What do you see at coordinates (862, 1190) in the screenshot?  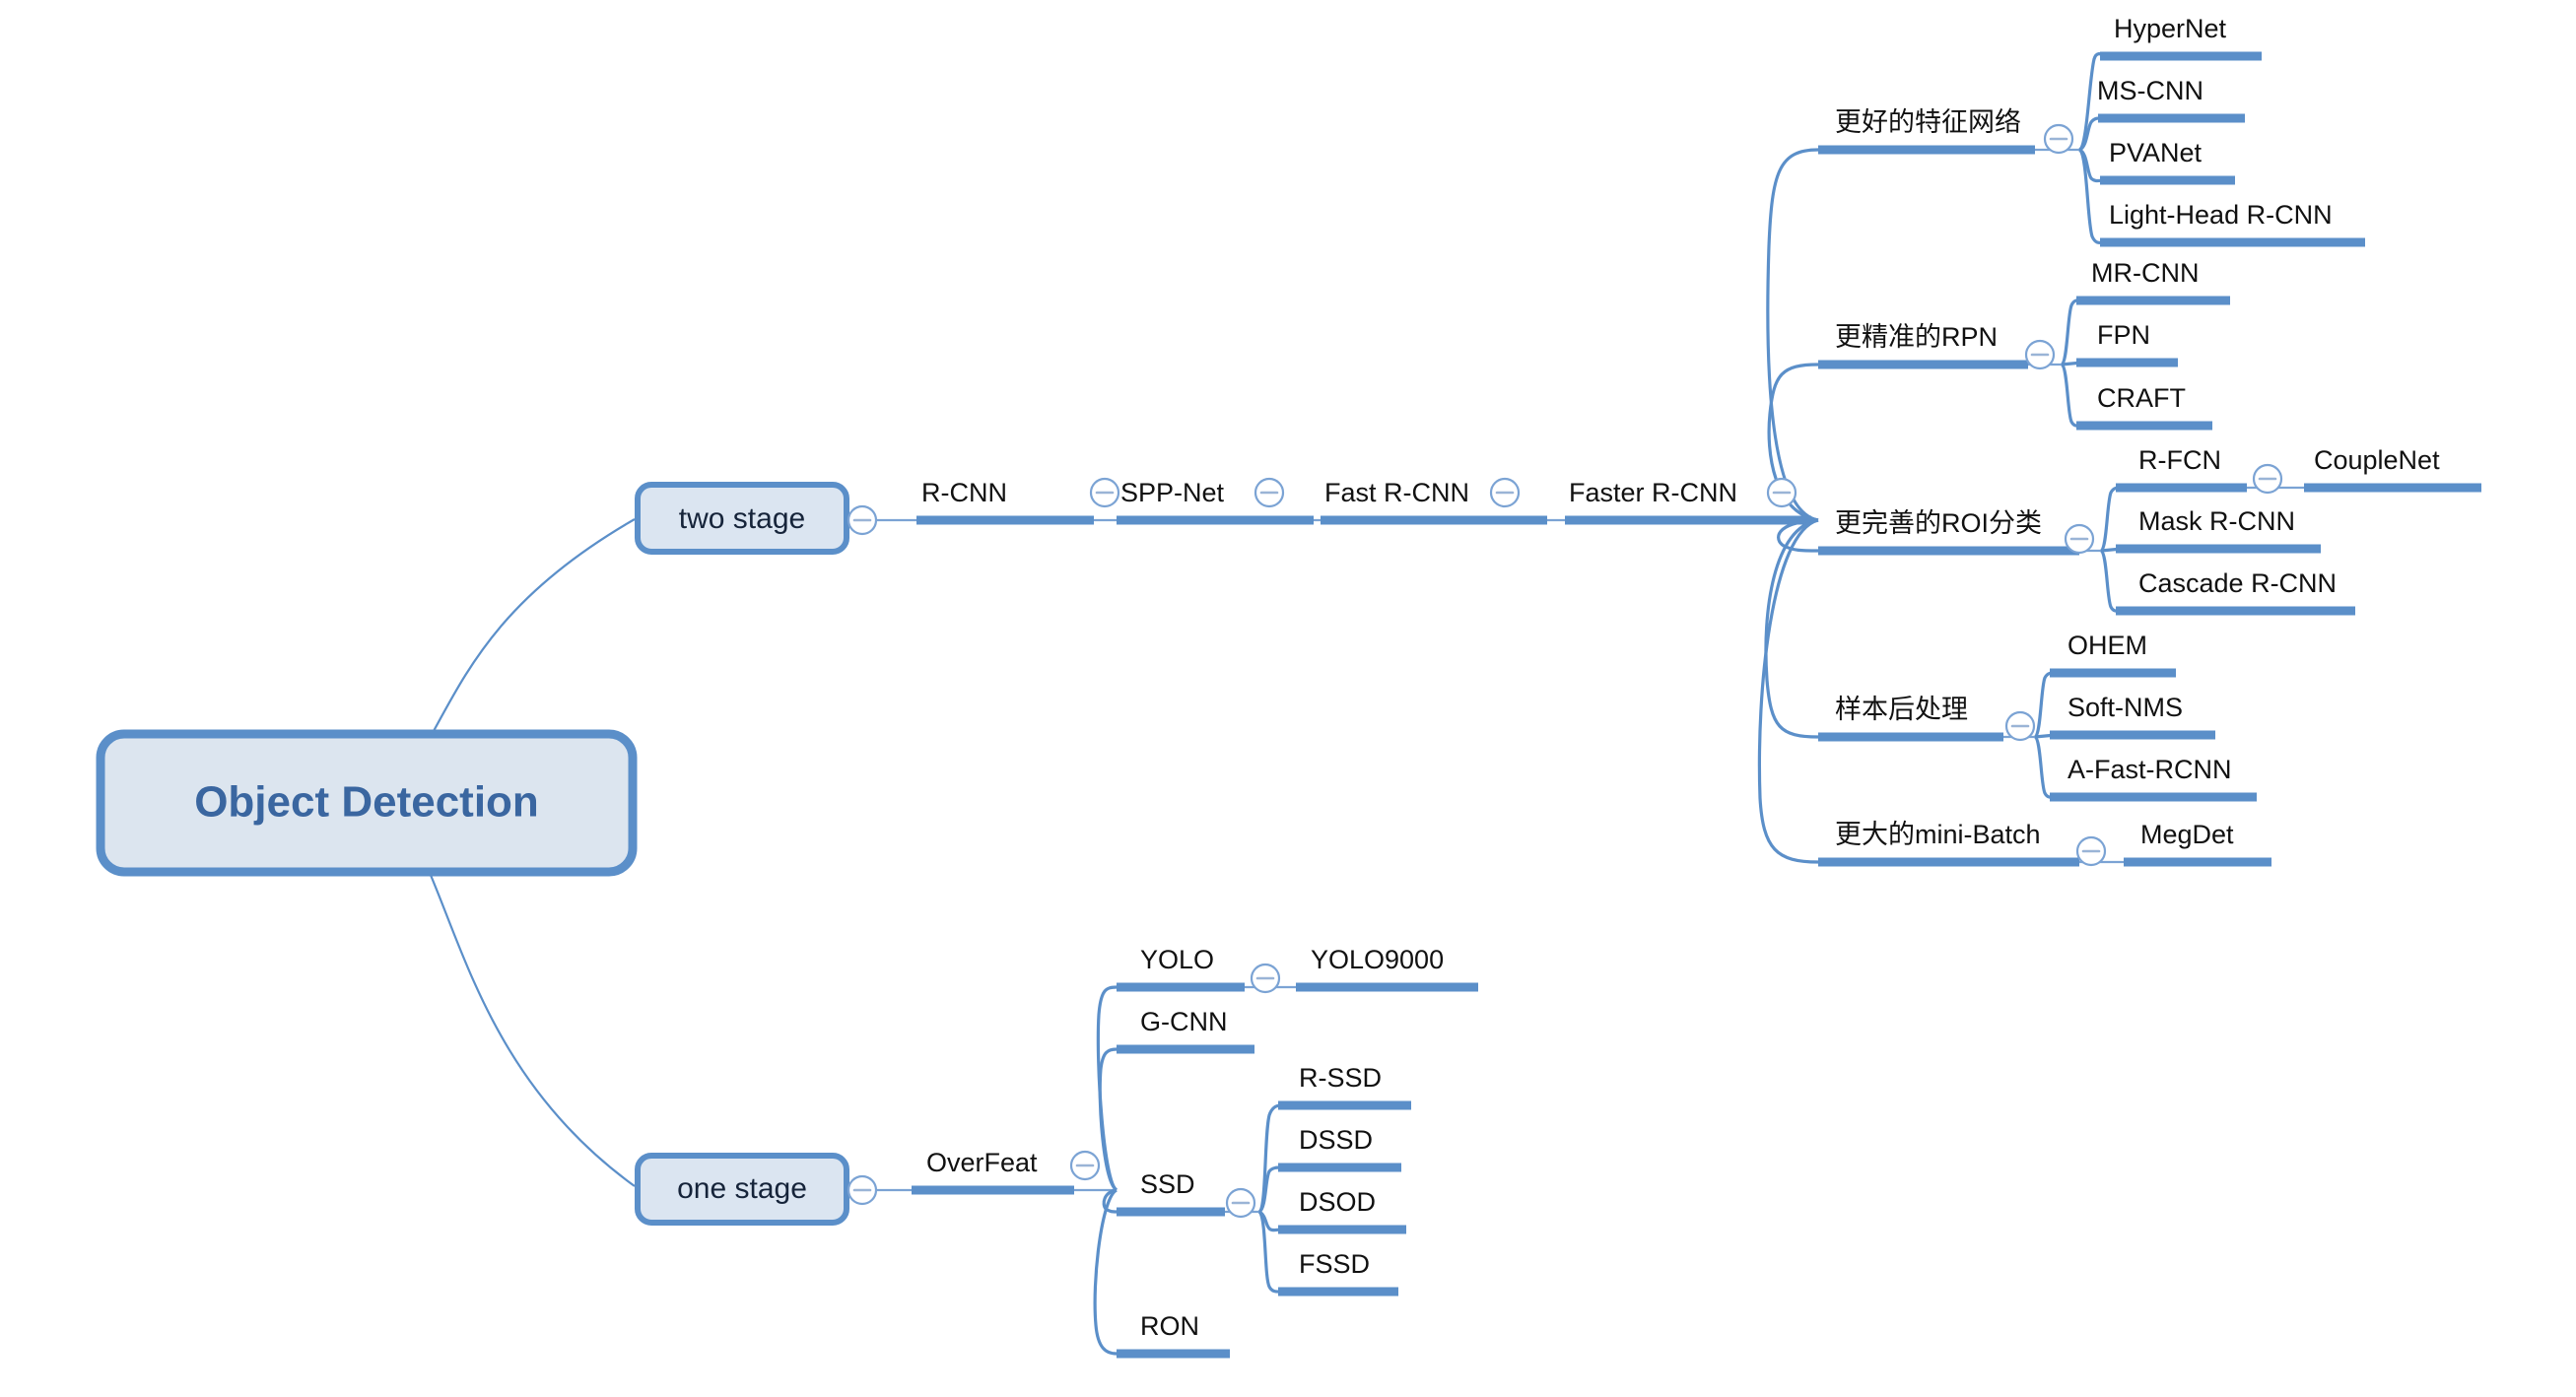 I see `toggle-one-stage` at bounding box center [862, 1190].